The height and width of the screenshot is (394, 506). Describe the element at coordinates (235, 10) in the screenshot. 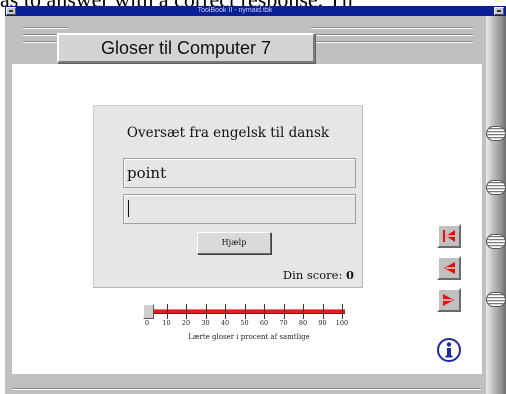

I see `window-title: ToolBook II - nymaid.tbk` at that location.